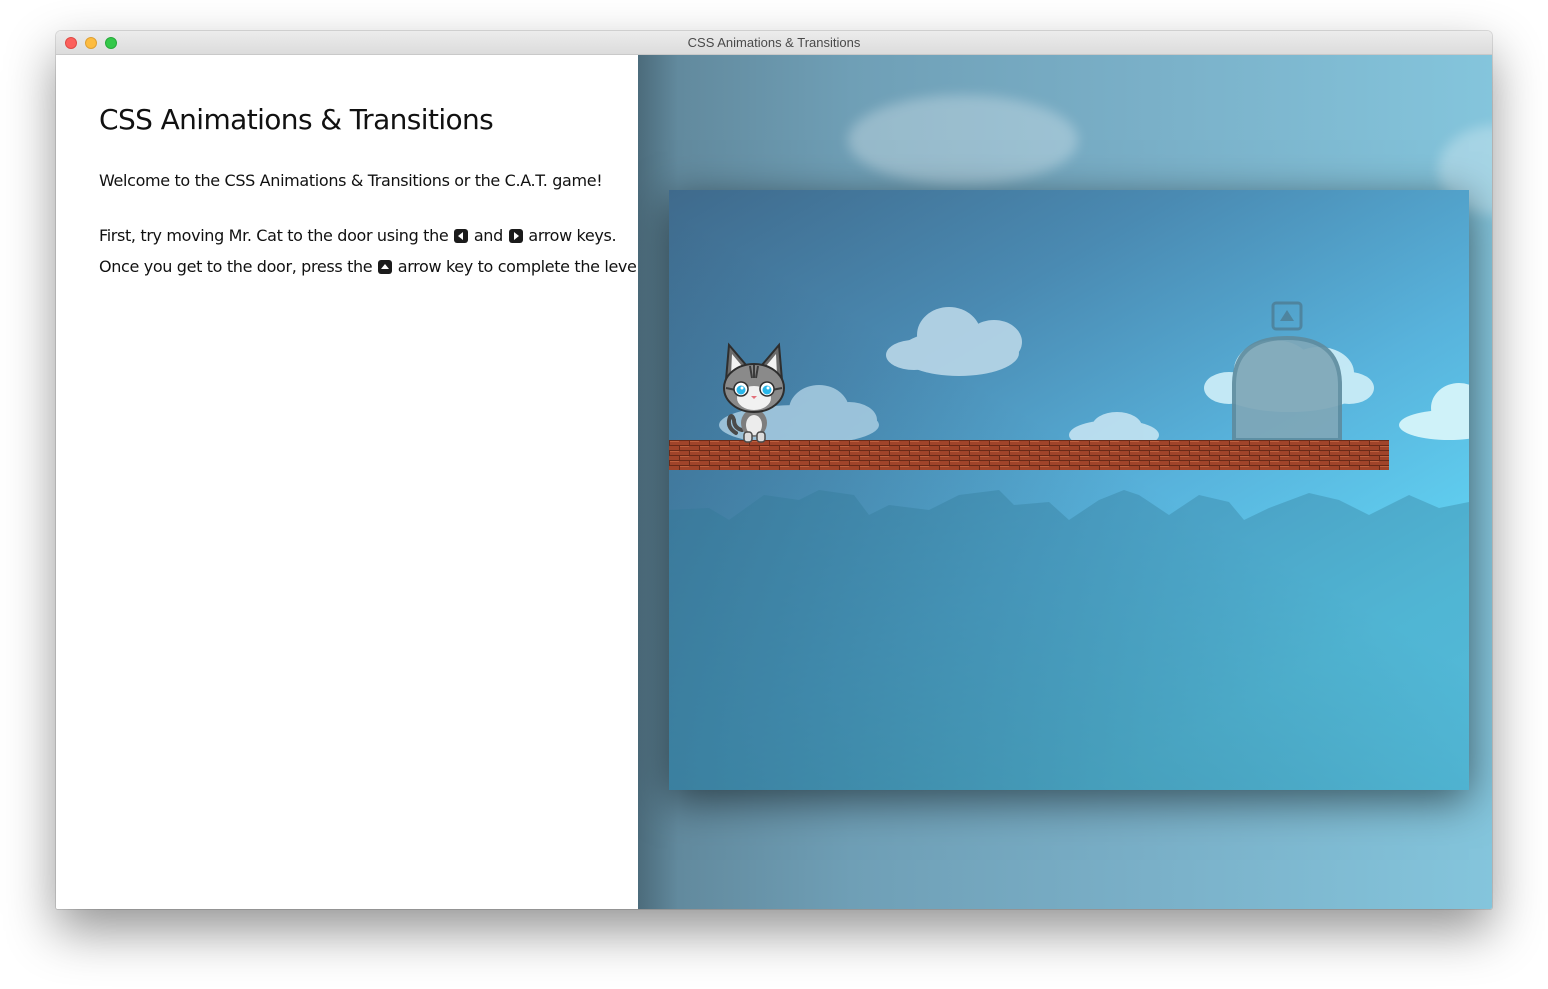 This screenshot has height=989, width=1548. What do you see at coordinates (1287, 388) in the screenshot?
I see `exit-door` at bounding box center [1287, 388].